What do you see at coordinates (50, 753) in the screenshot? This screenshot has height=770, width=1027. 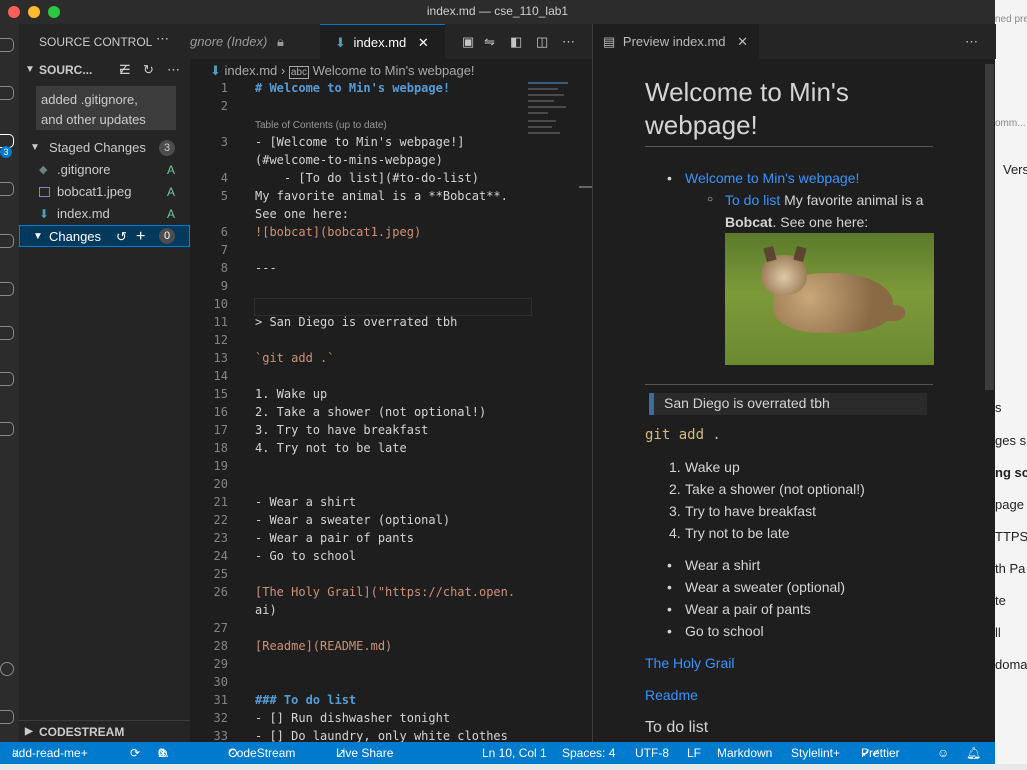 I see `branch-label: add-read-me+` at bounding box center [50, 753].